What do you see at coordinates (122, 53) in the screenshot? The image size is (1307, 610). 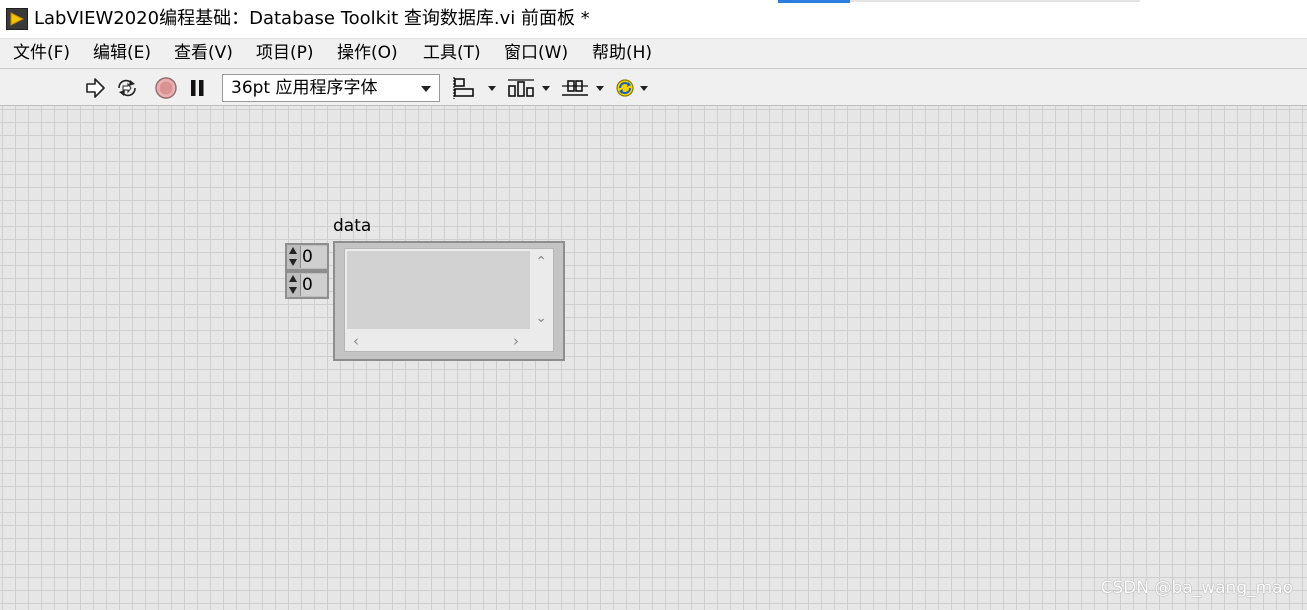 I see `menu-edit: 编辑(E)` at bounding box center [122, 53].